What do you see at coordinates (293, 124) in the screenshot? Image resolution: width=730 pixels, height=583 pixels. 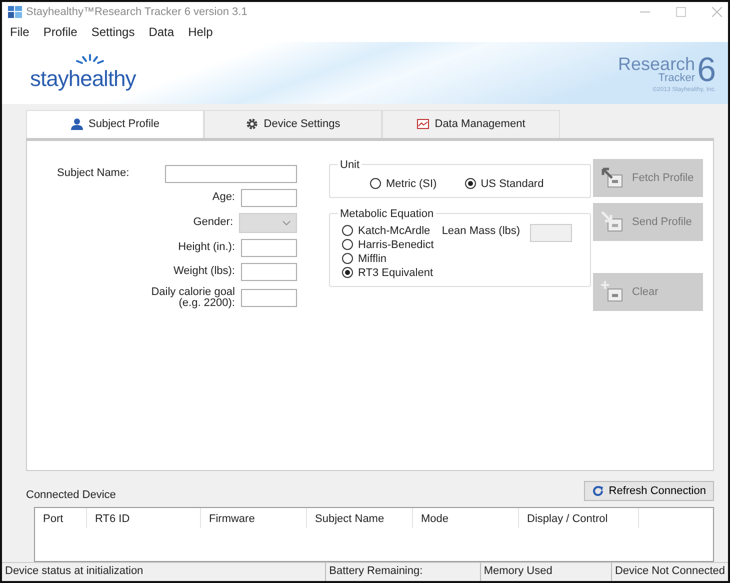 I see `tab: Device Settings` at bounding box center [293, 124].